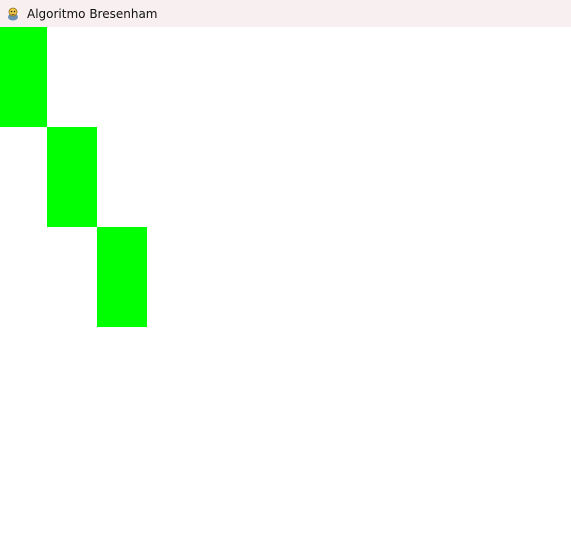 The image size is (571, 553). Describe the element at coordinates (92, 13) in the screenshot. I see `window-title: Algoritmo Bresenham` at that location.